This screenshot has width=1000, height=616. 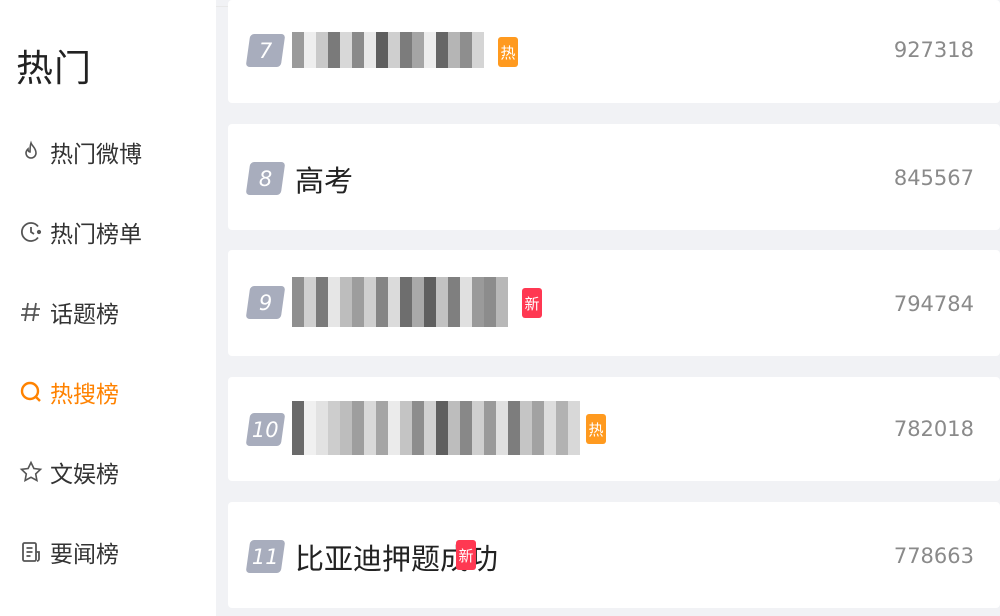 What do you see at coordinates (84, 315) in the screenshot?
I see `sidebar-item-label: 话题榜` at bounding box center [84, 315].